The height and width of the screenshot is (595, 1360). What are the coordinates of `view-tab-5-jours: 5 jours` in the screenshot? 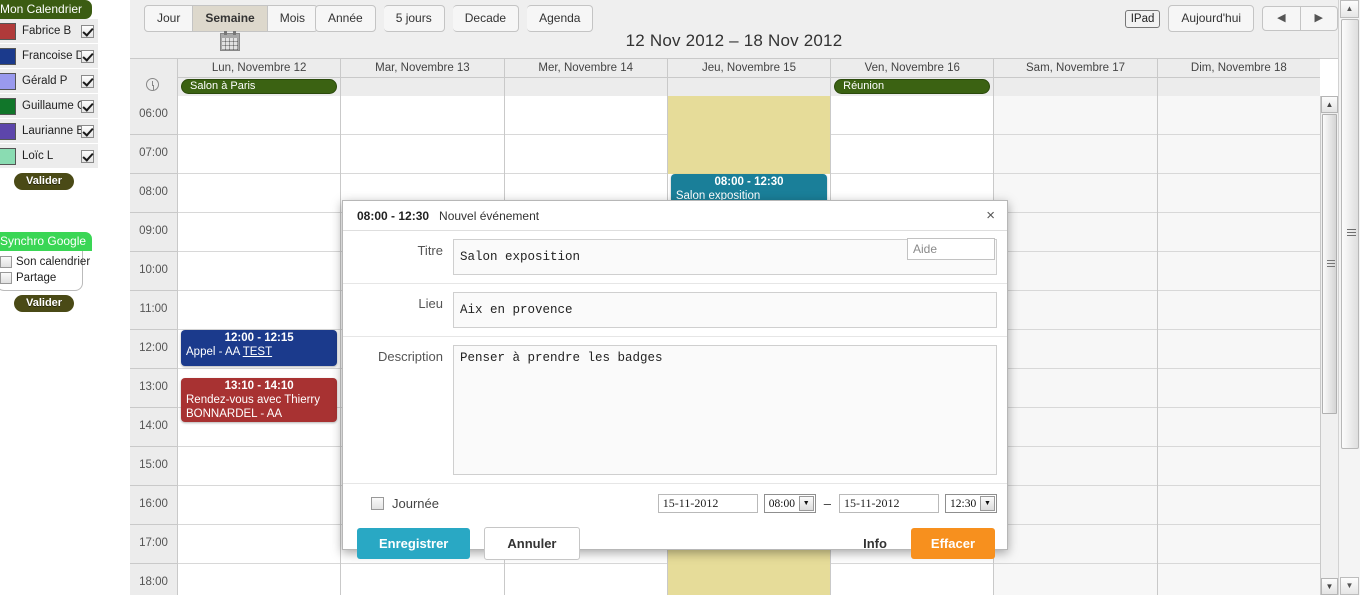 It's located at (414, 18).